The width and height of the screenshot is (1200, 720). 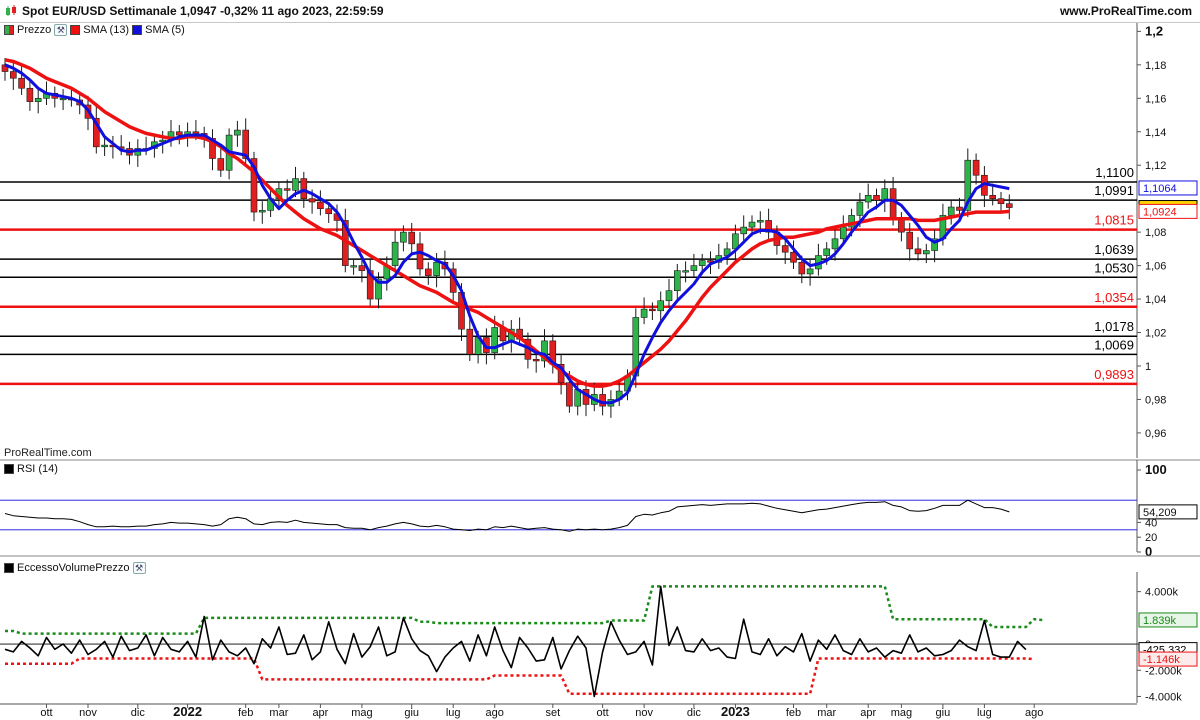 What do you see at coordinates (1114, 326) in the screenshot?
I see `level-label: 1,0178` at bounding box center [1114, 326].